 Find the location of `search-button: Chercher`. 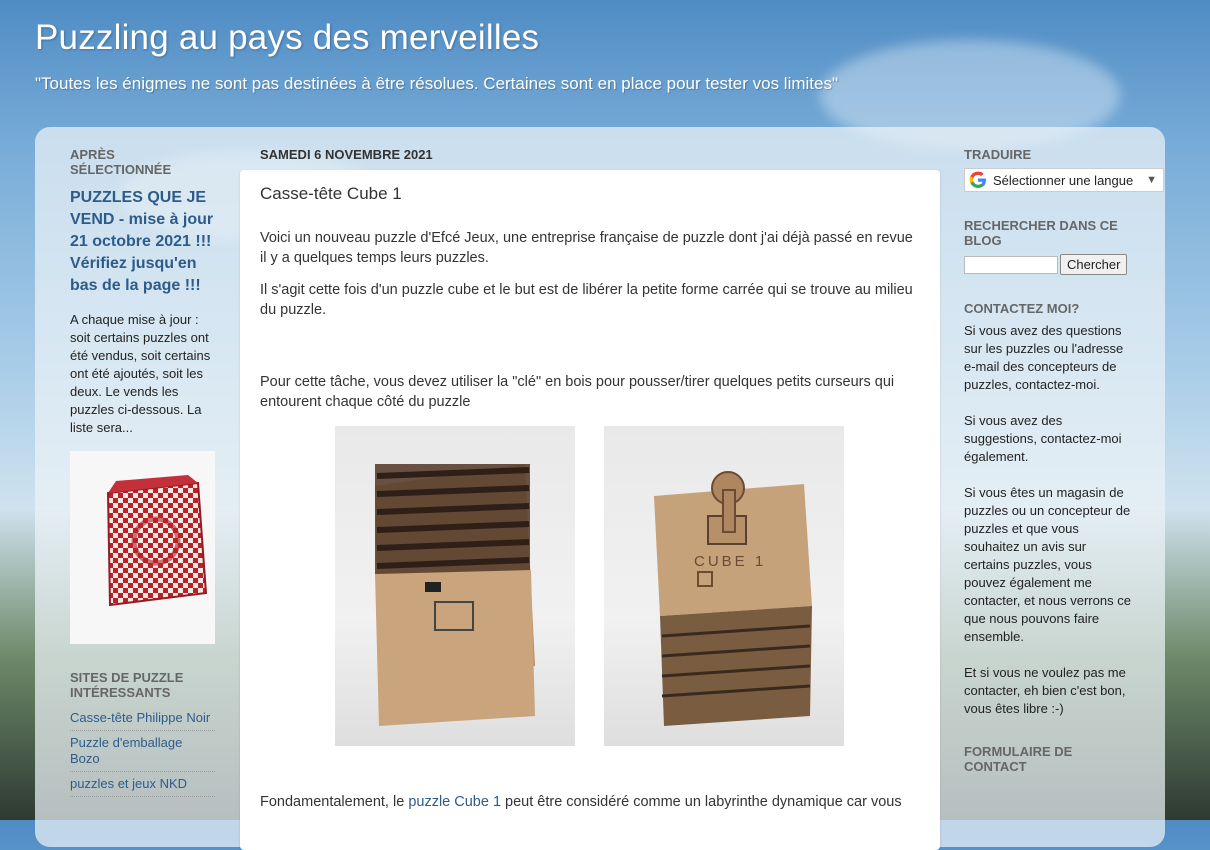

search-button: Chercher is located at coordinates (1094, 264).